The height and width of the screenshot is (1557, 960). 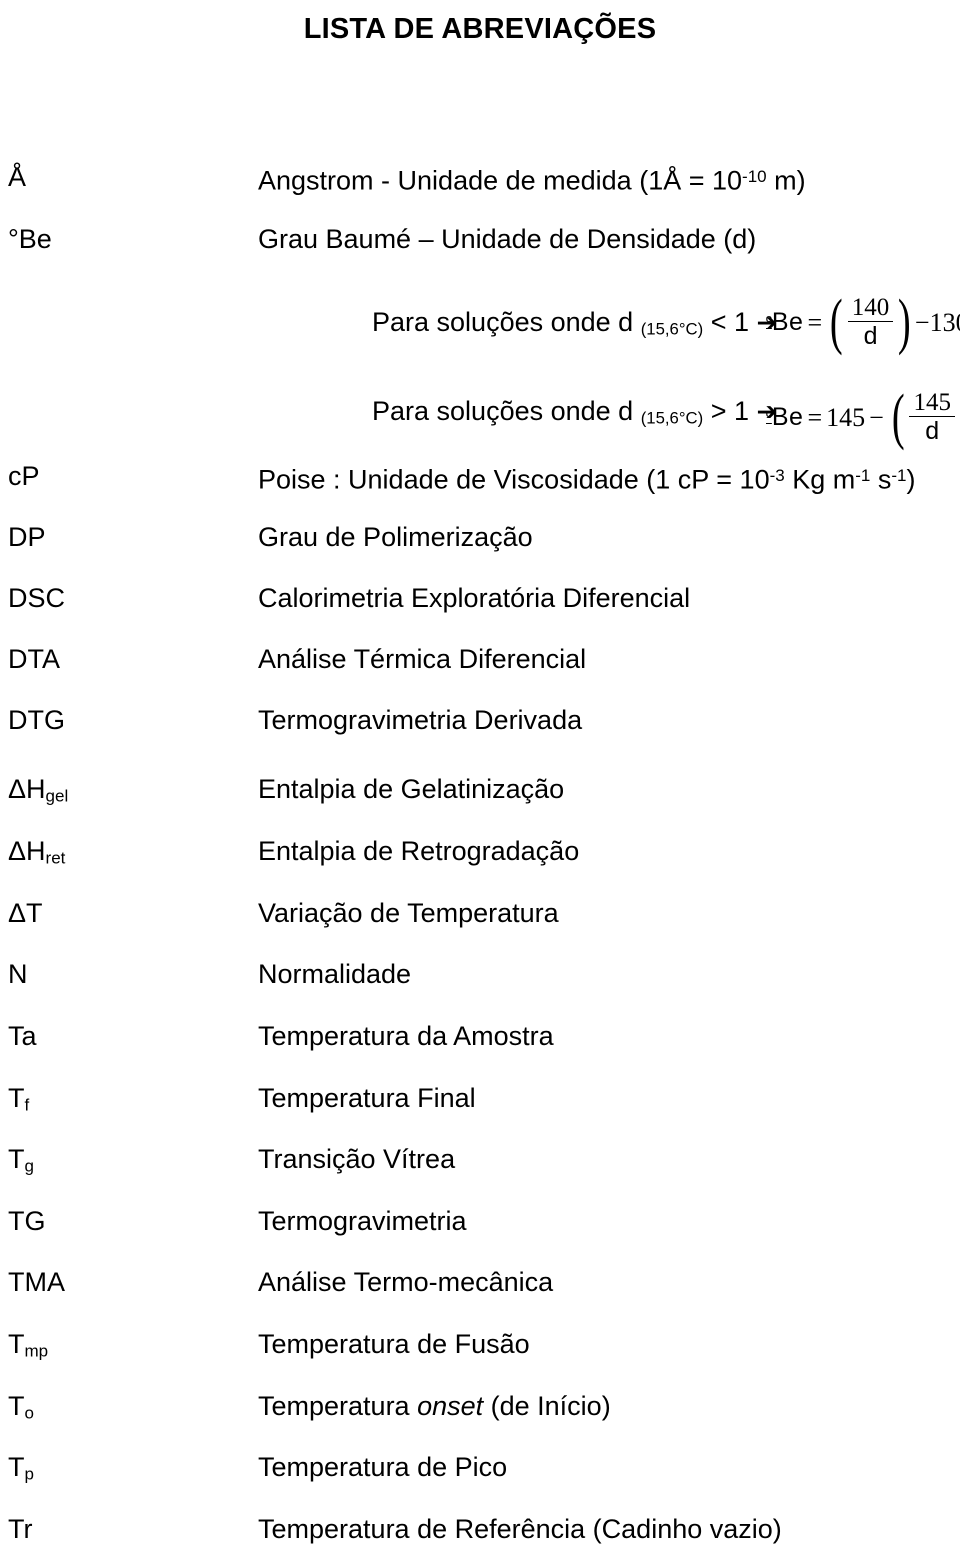 What do you see at coordinates (863, 475) in the screenshot?
I see `exponent: -1` at bounding box center [863, 475].